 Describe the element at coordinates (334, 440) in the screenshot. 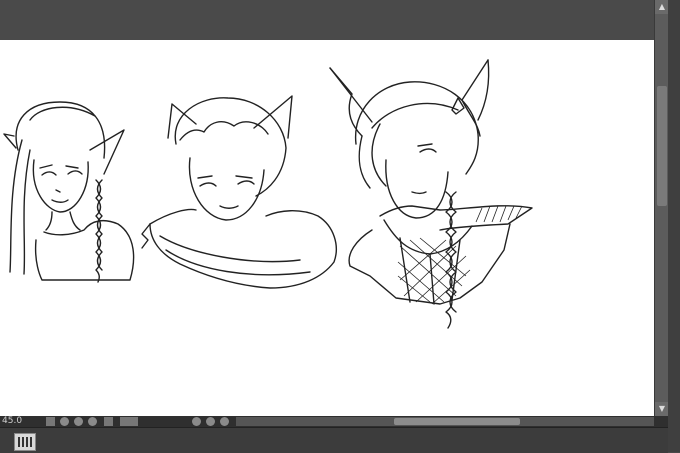

I see `bottom-panel` at that location.